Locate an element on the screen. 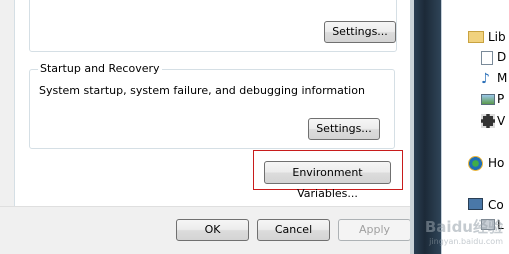 The image size is (509, 254). documents-icon is located at coordinates (487, 58).